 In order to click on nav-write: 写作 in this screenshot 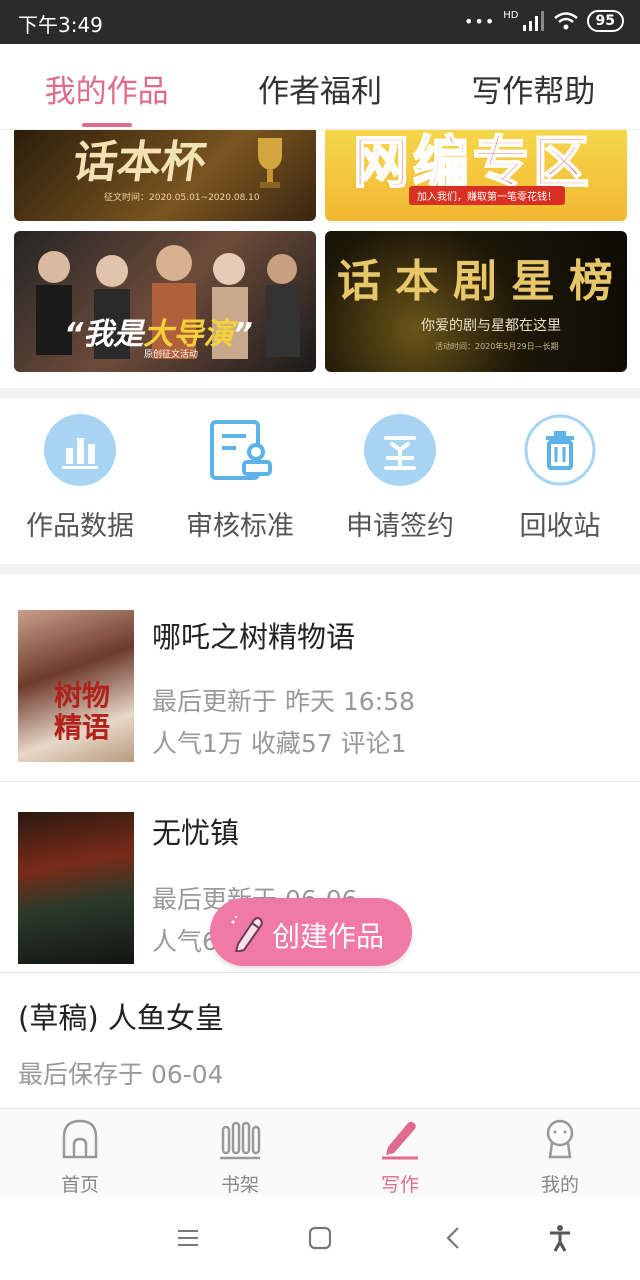, I will do `click(400, 1152)`.